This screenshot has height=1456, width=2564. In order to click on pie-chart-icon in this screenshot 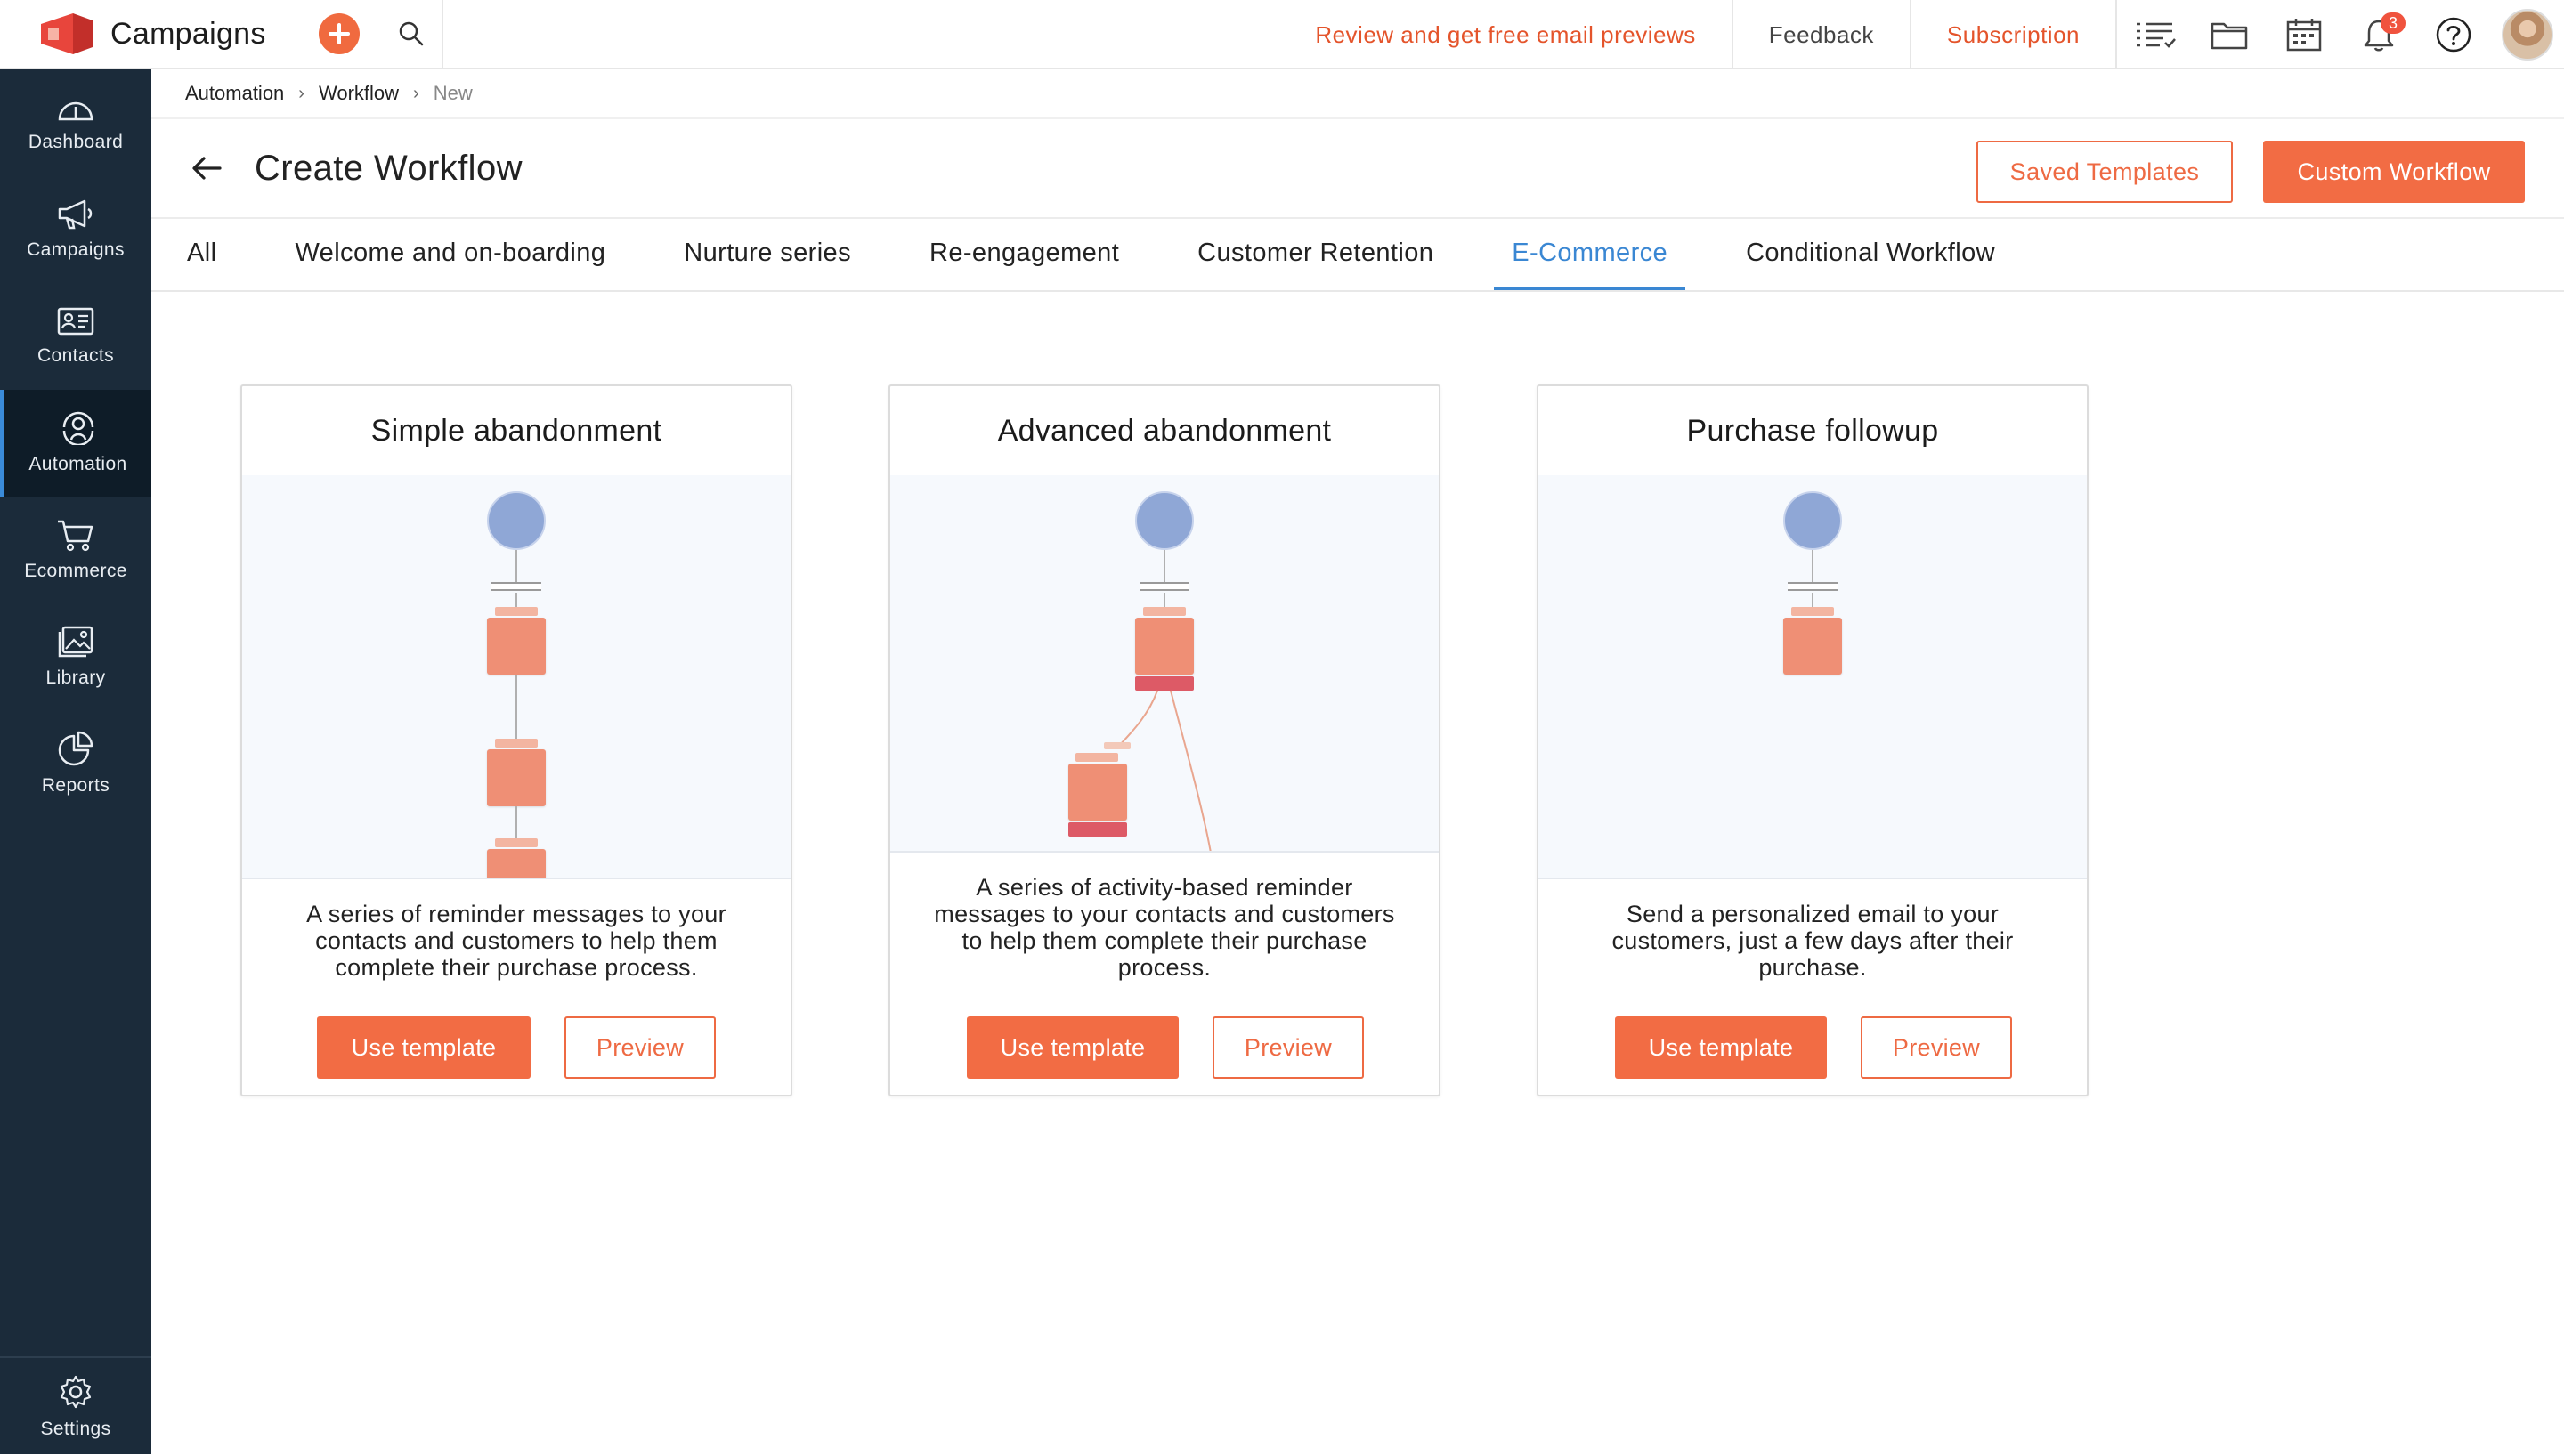, I will do `click(75, 748)`.